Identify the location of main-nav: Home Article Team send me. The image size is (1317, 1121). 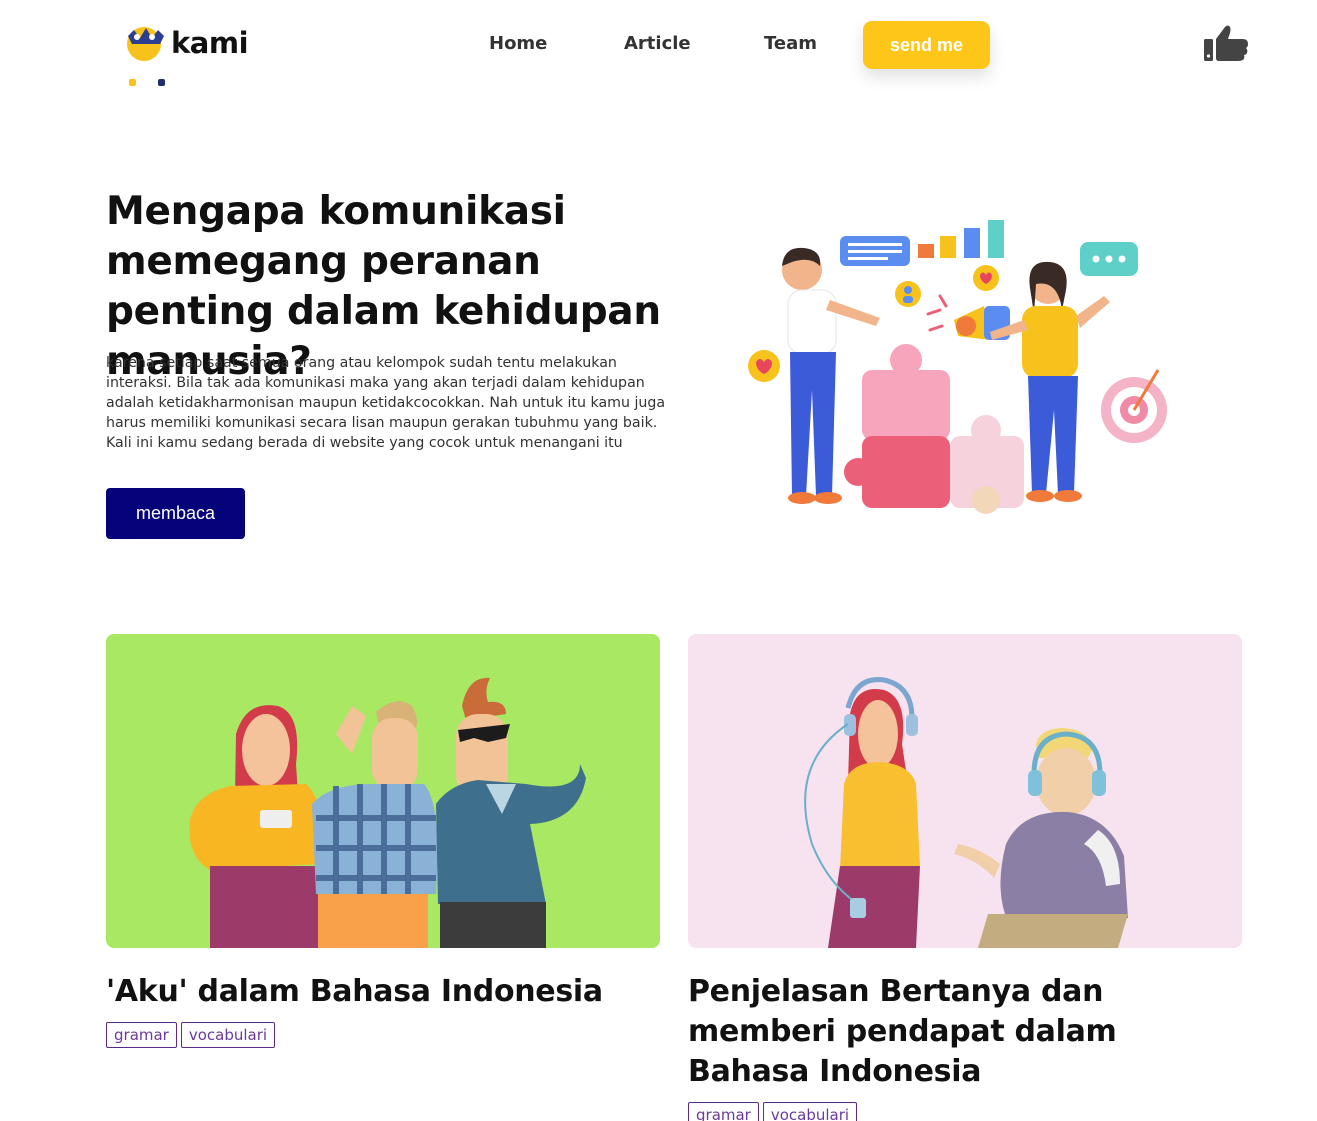
(658, 45).